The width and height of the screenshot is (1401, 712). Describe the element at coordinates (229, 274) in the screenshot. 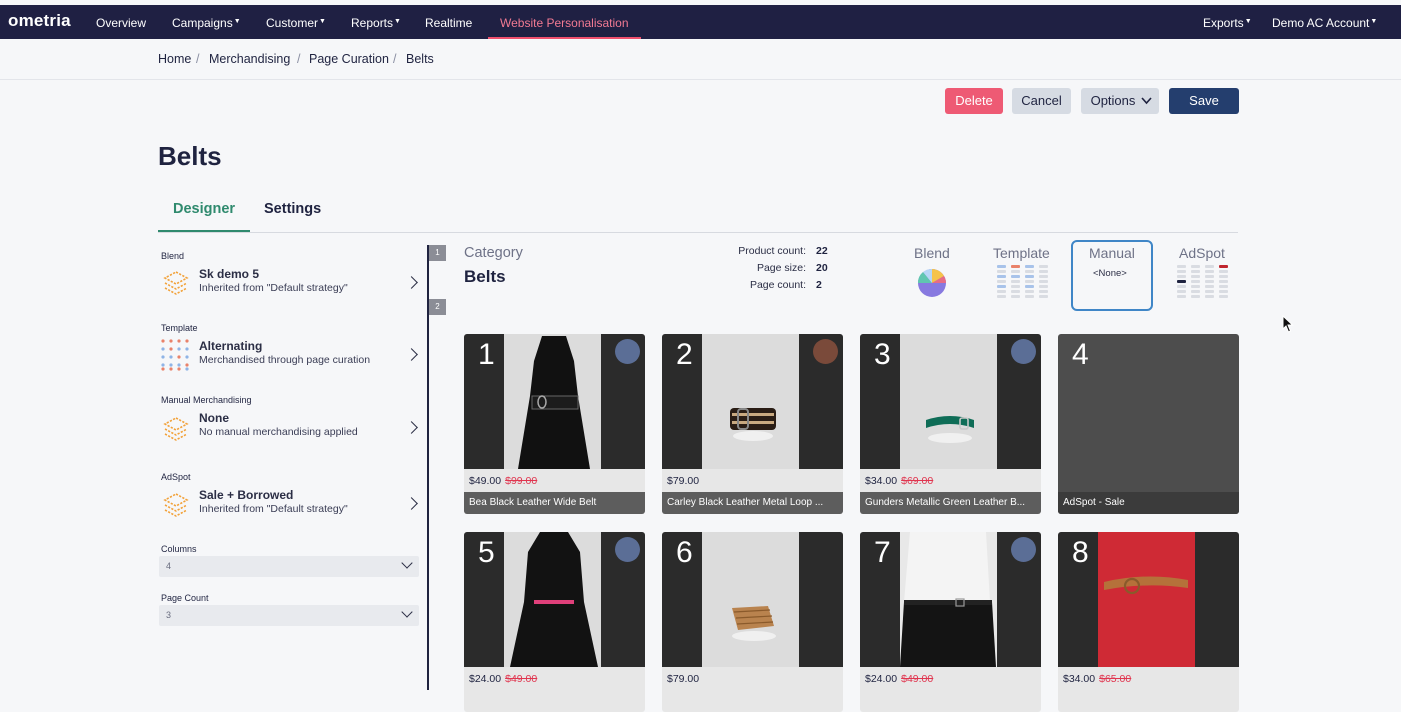

I see `blend-title: Sk demo 5` at that location.